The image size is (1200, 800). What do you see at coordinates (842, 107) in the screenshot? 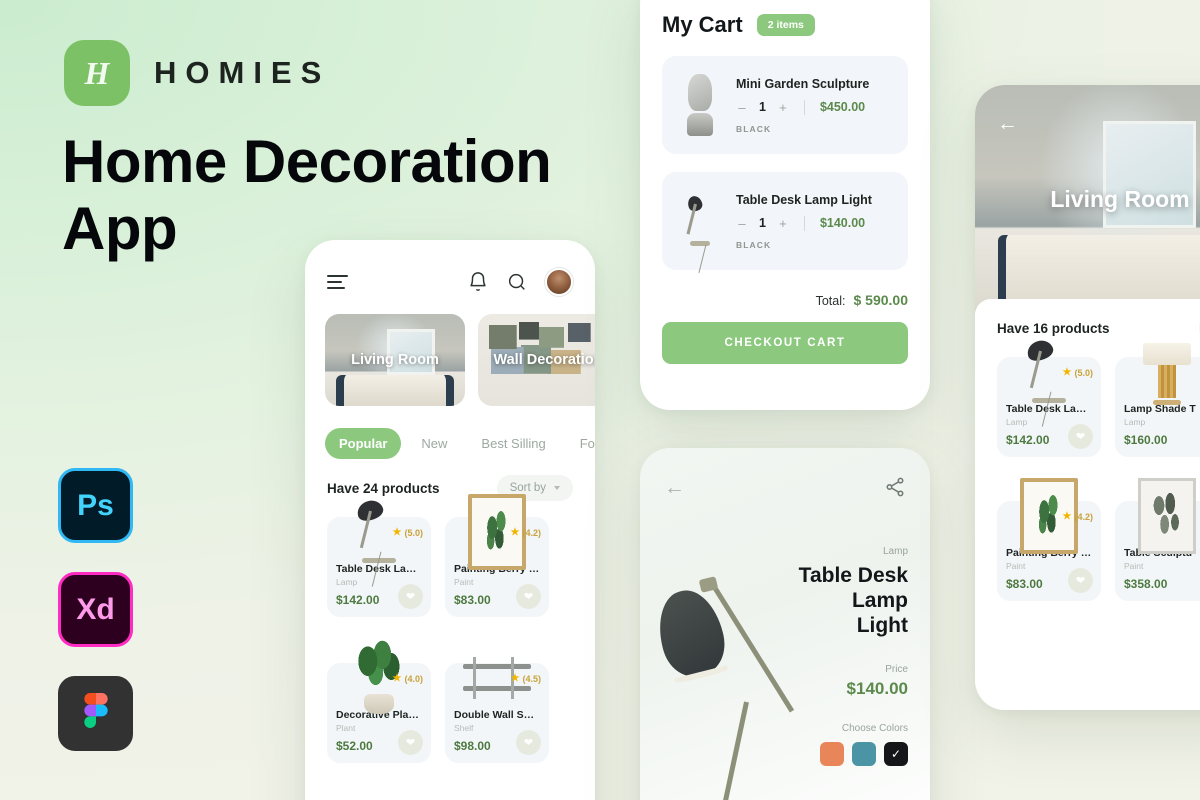
I see `cart-item-price: $450.00` at bounding box center [842, 107].